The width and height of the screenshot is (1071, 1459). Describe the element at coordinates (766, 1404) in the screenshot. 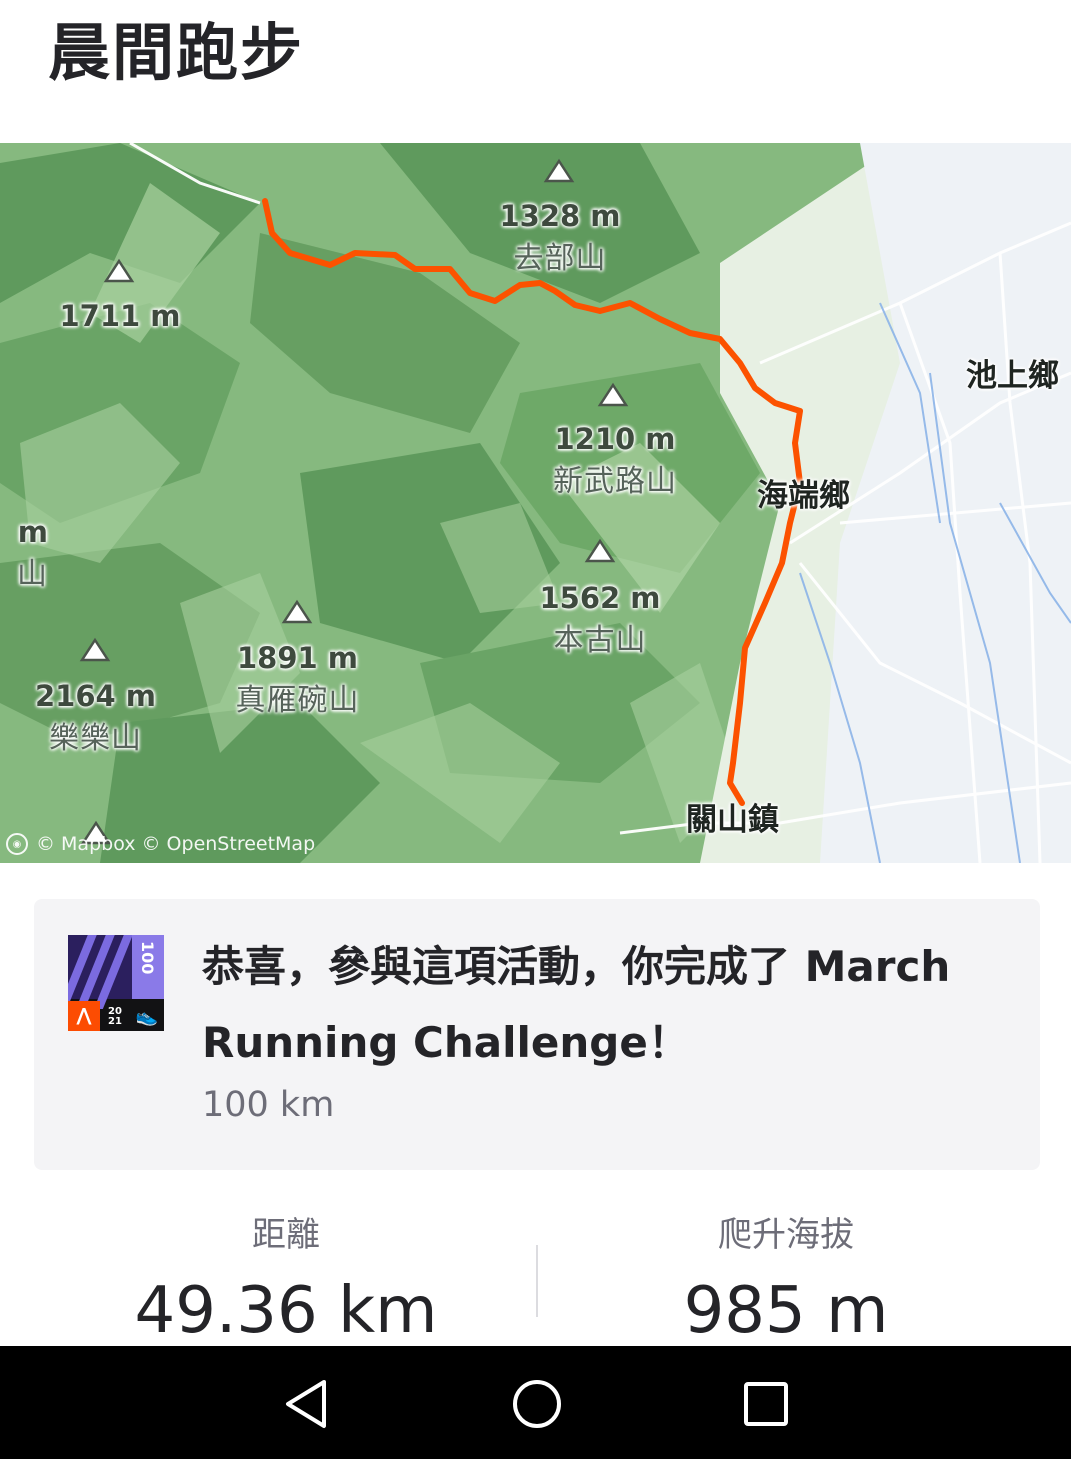

I see `recents-icon` at that location.